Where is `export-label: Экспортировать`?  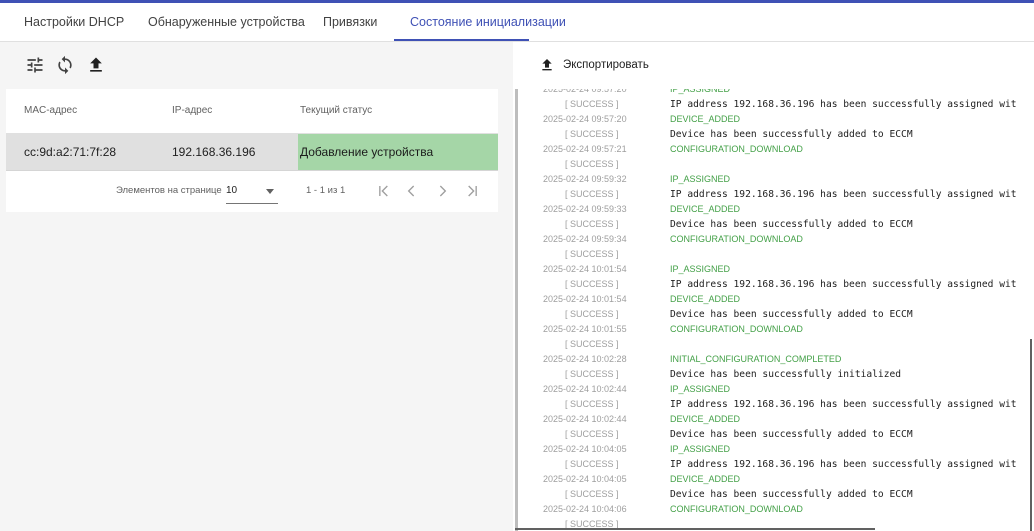
export-label: Экспортировать is located at coordinates (606, 65).